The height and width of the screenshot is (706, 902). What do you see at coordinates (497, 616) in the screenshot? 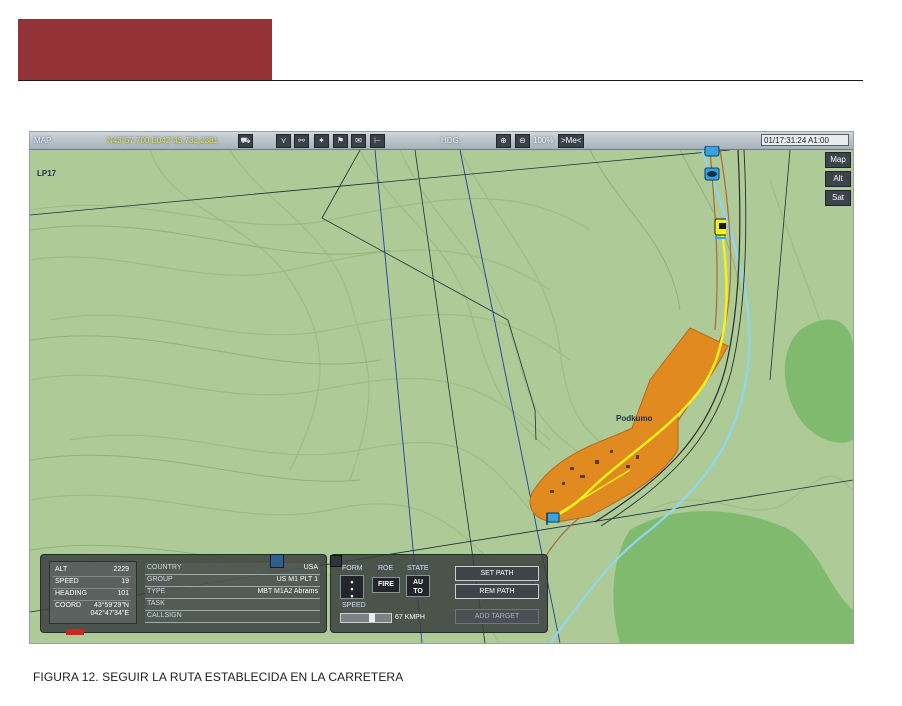
I see `add-target-button: ADD TARGET` at bounding box center [497, 616].